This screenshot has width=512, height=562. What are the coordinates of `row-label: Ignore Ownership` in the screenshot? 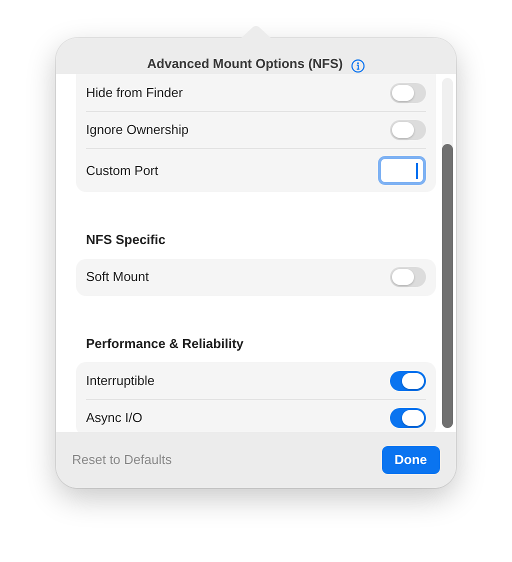 It's located at (137, 130).